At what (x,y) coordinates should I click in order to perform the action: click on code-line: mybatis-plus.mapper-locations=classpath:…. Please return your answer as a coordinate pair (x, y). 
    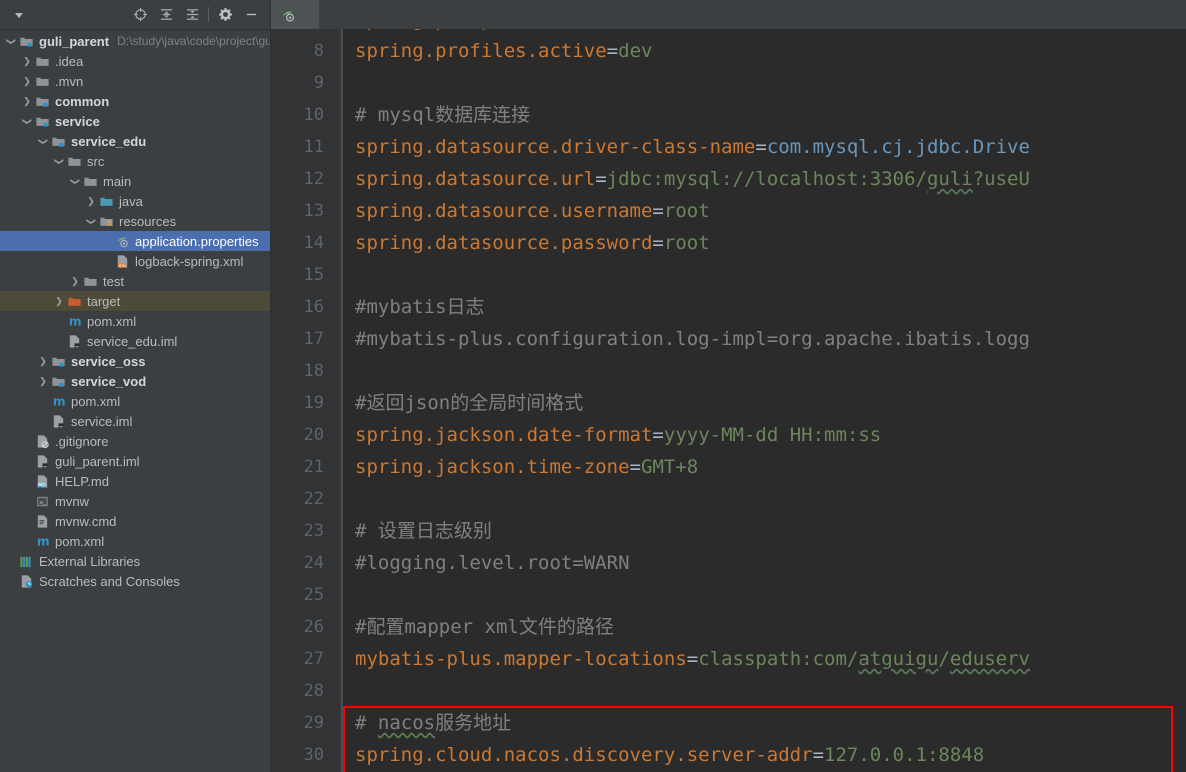
    Looking at the image, I should click on (770, 659).